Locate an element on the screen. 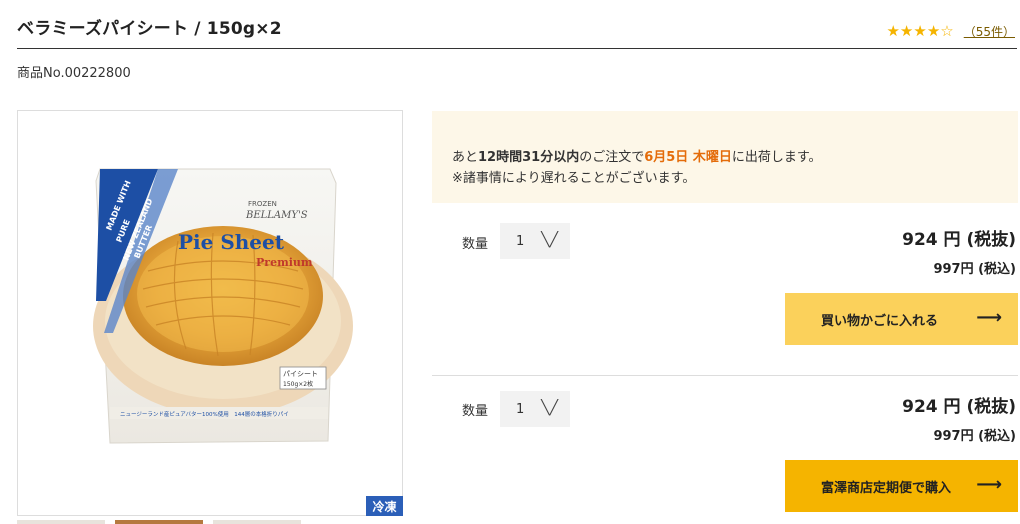 The width and height of the screenshot is (1020, 524). section-divider is located at coordinates (725, 375).